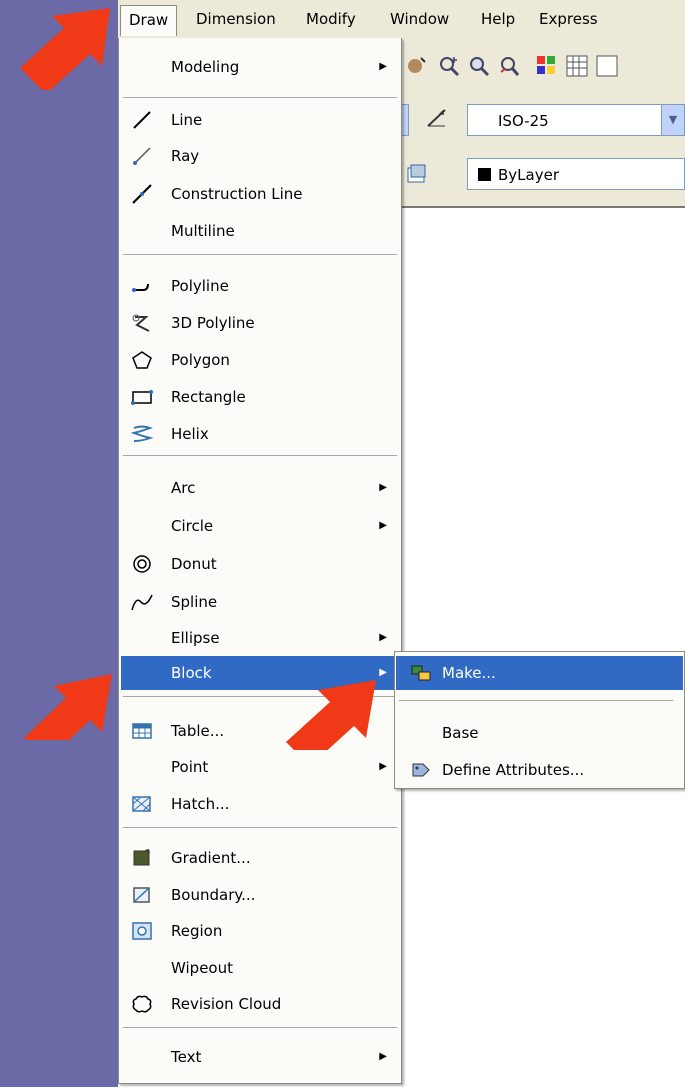 The width and height of the screenshot is (685, 1087). I want to click on menu-item-label: 3D Polyline, so click(213, 323).